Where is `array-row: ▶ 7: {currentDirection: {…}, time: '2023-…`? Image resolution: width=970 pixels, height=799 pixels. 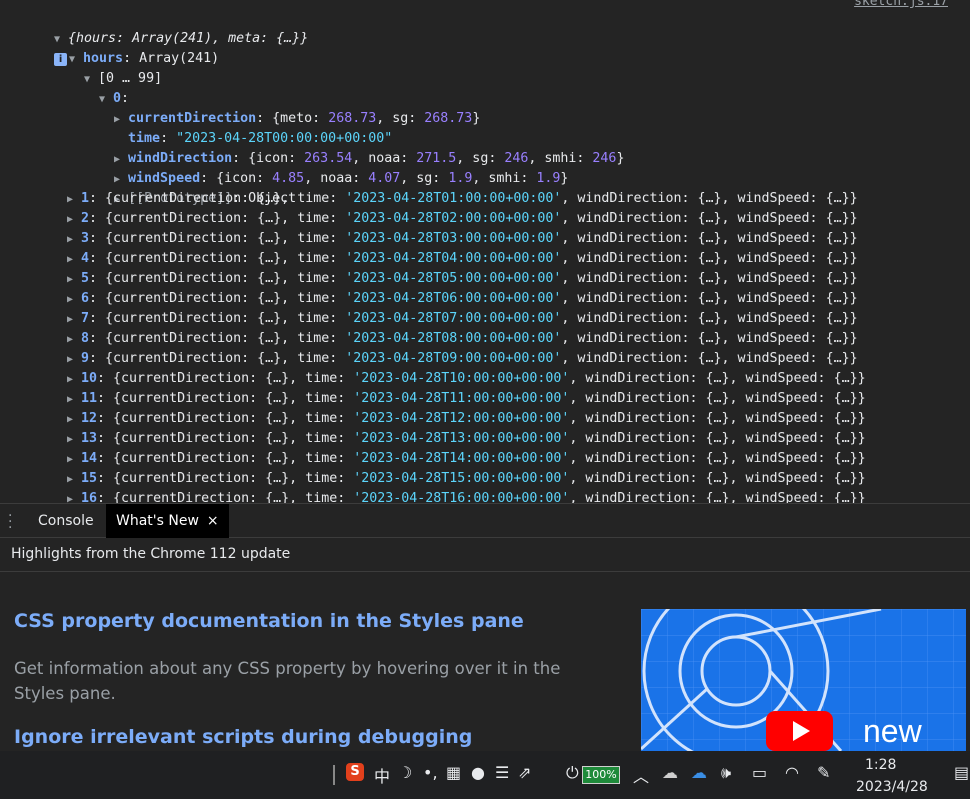 array-row: ▶ 7: {currentDirection: {…}, time: '2023-… is located at coordinates (462, 319).